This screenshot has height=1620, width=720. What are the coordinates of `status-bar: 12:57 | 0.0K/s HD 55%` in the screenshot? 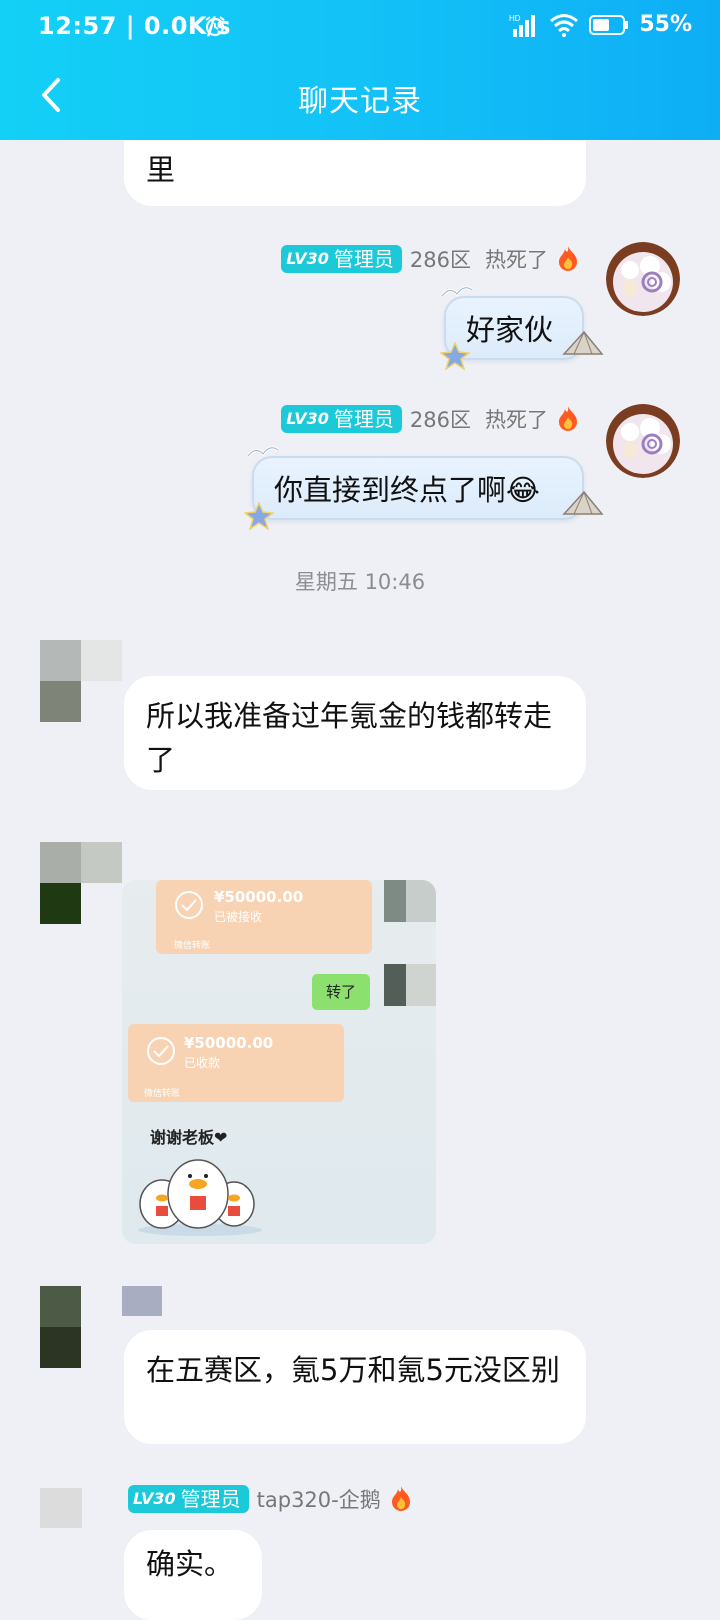 It's located at (360, 26).